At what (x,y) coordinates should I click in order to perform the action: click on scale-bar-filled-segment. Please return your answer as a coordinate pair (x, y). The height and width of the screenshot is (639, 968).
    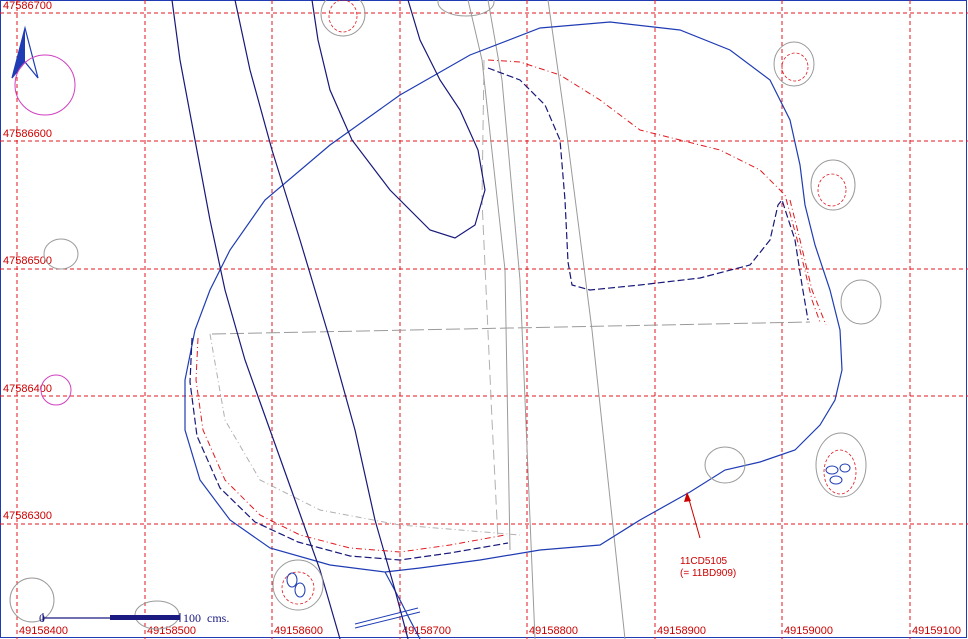
    Looking at the image, I should click on (145, 617).